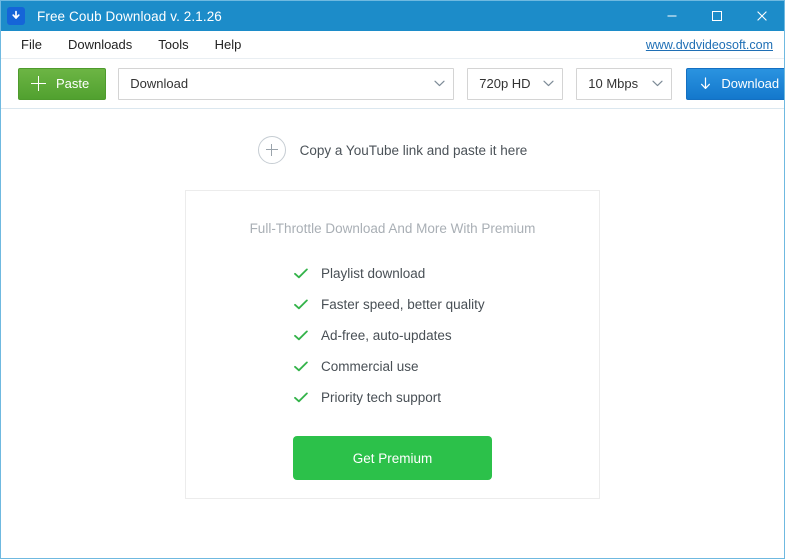 The height and width of the screenshot is (559, 785). I want to click on speed-select-value: 10 Mbps, so click(613, 83).